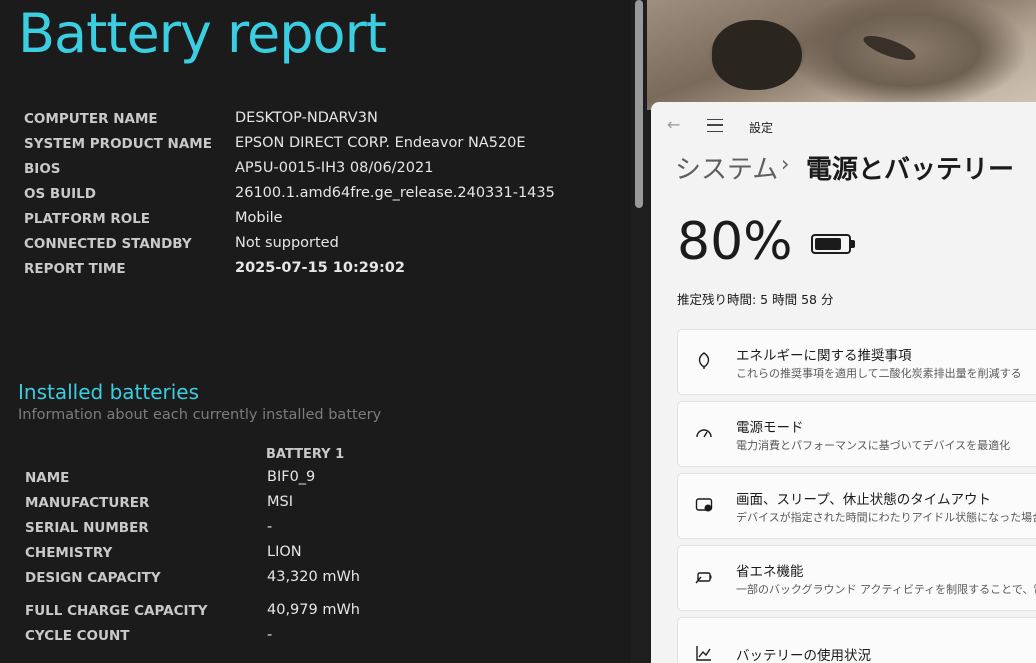  Describe the element at coordinates (673, 124) in the screenshot. I see `back-arrow-icon: ←` at that location.